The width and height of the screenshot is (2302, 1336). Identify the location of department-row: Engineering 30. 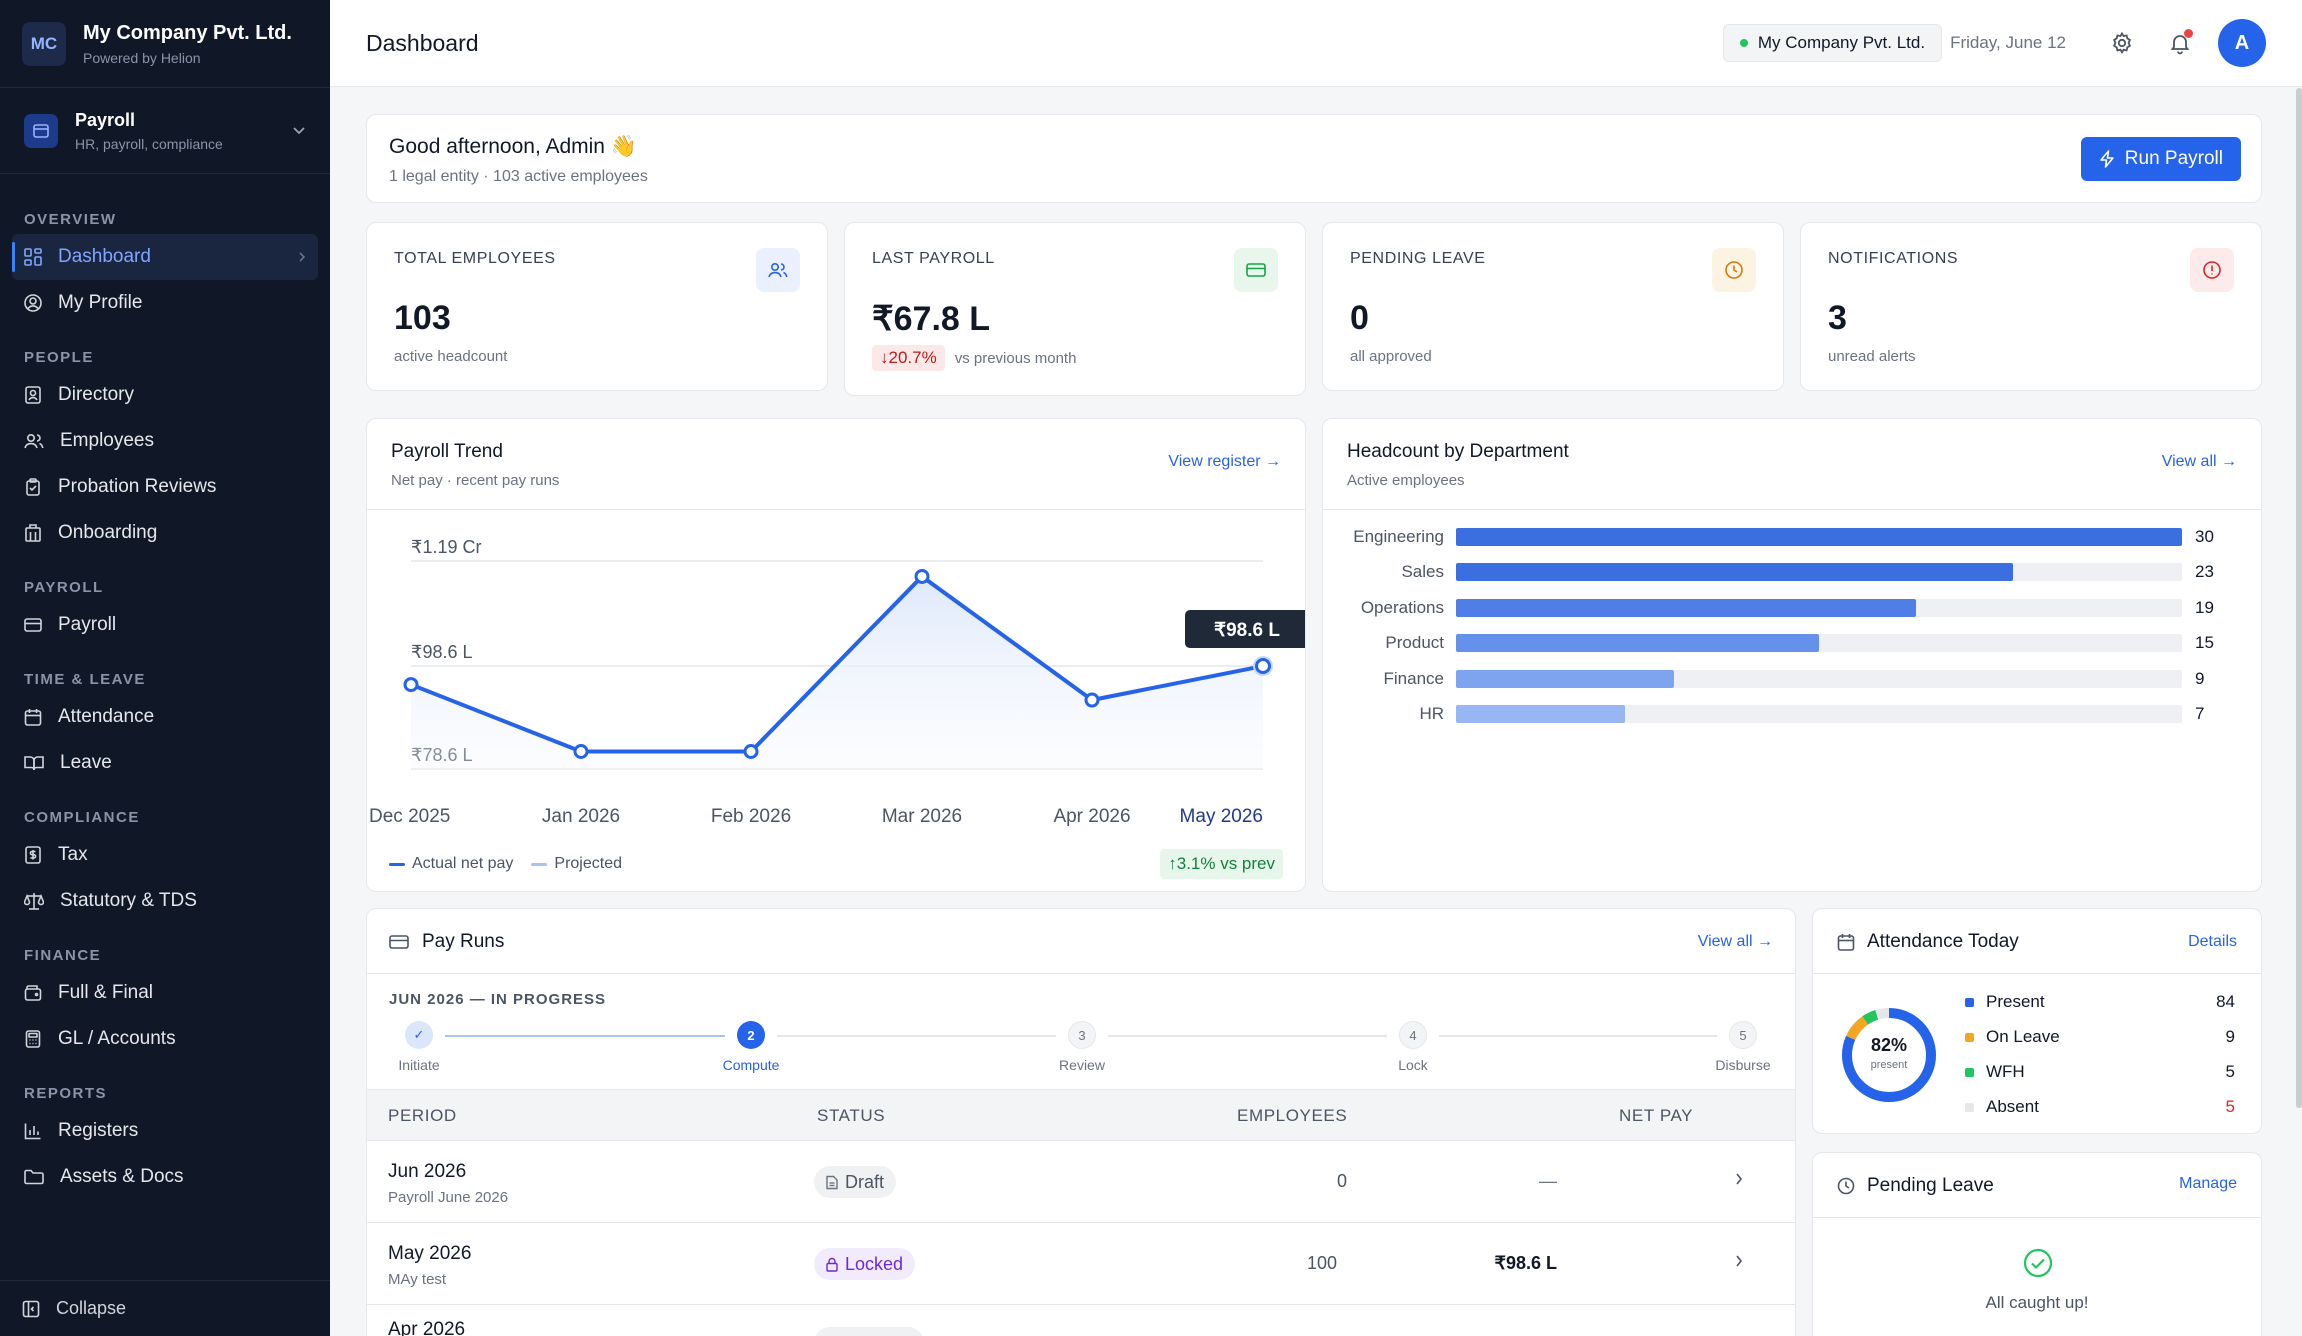
(1768, 537).